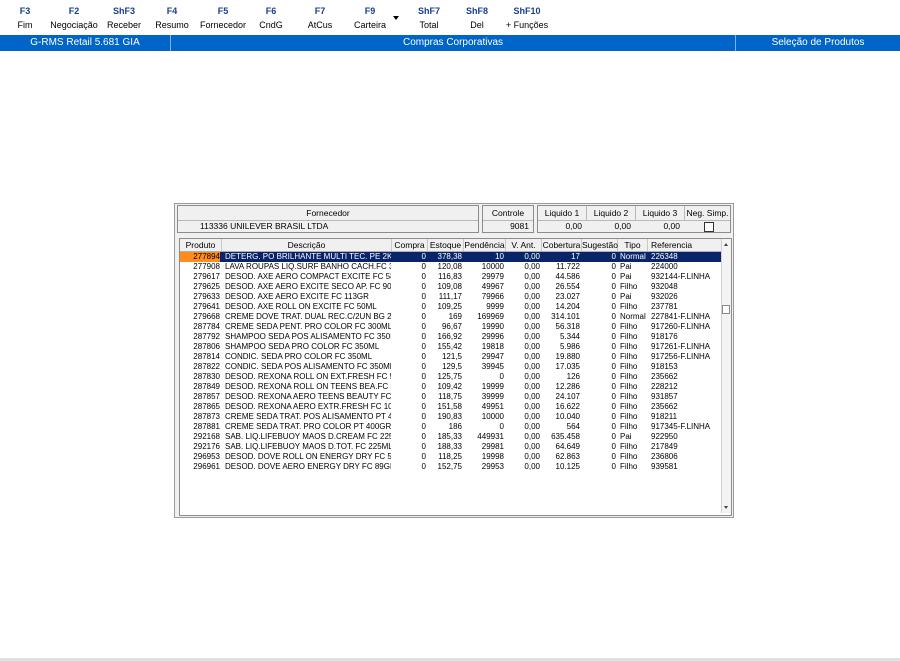 The image size is (900, 661). Describe the element at coordinates (664, 306) in the screenshot. I see `cell-referencia: 237781` at that location.